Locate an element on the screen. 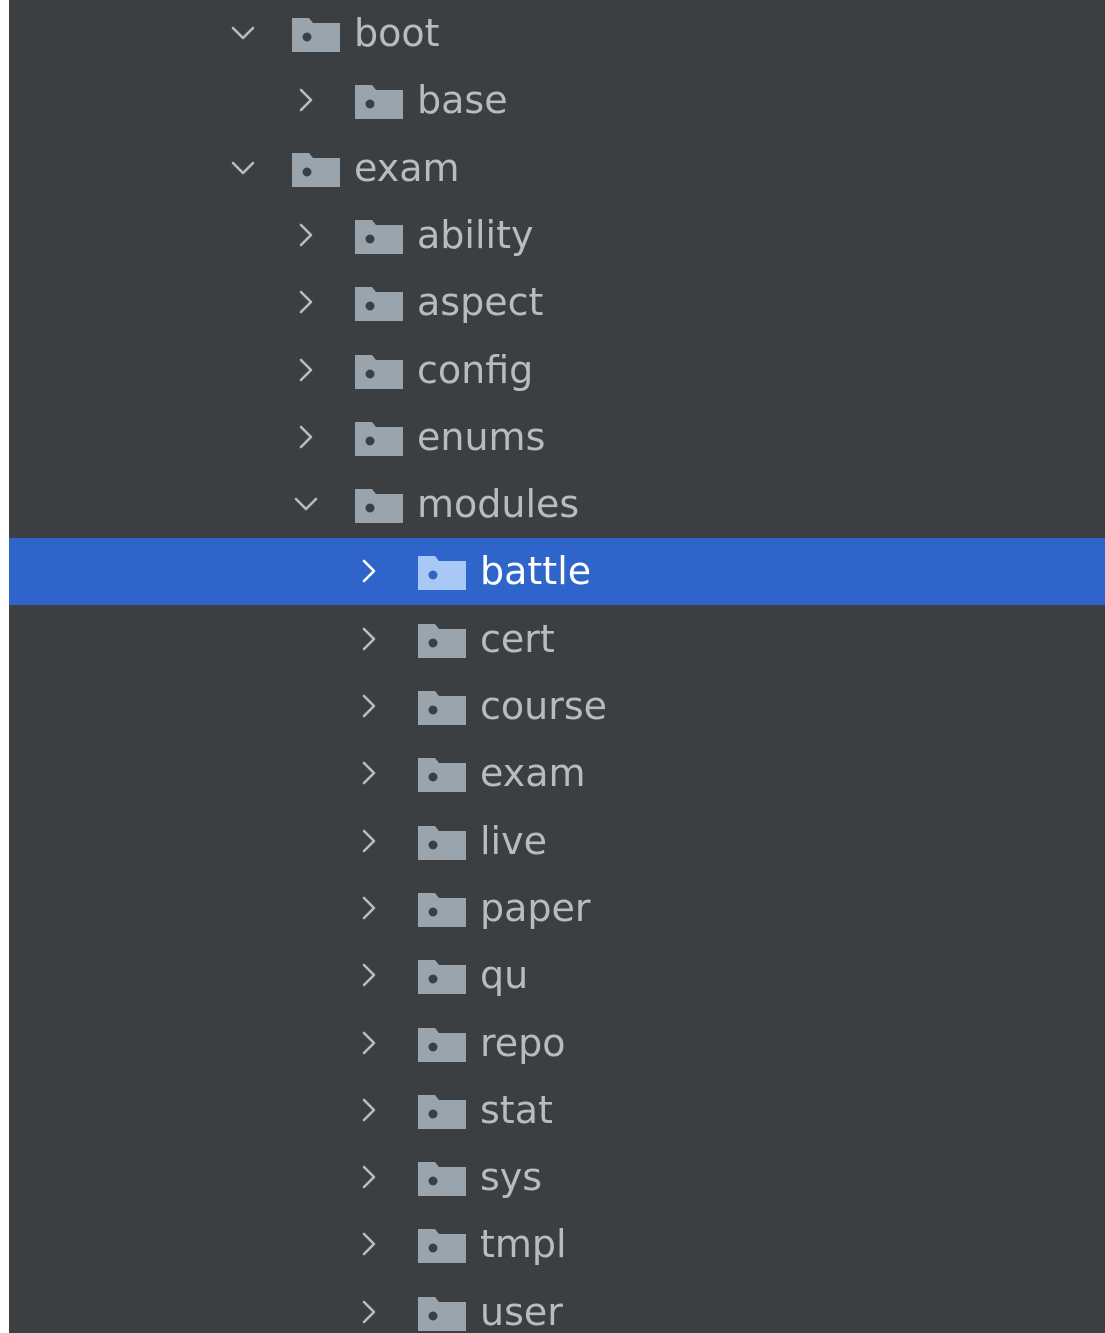 The image size is (1105, 1333). tree-row: paper is located at coordinates (557, 908).